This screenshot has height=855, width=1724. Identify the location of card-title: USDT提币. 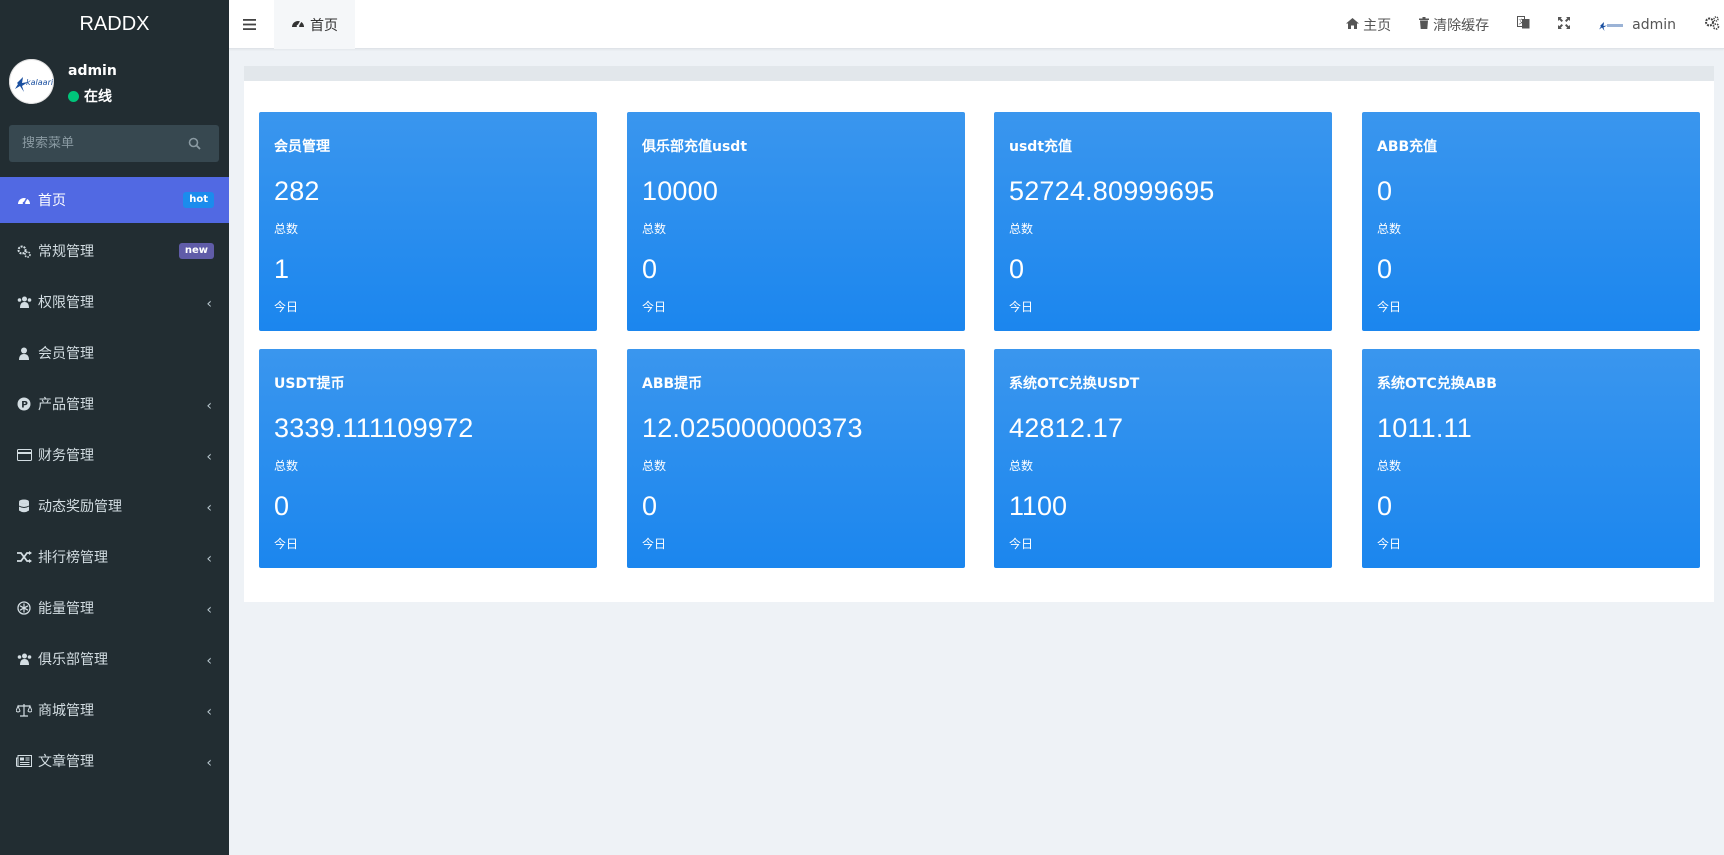
(309, 384).